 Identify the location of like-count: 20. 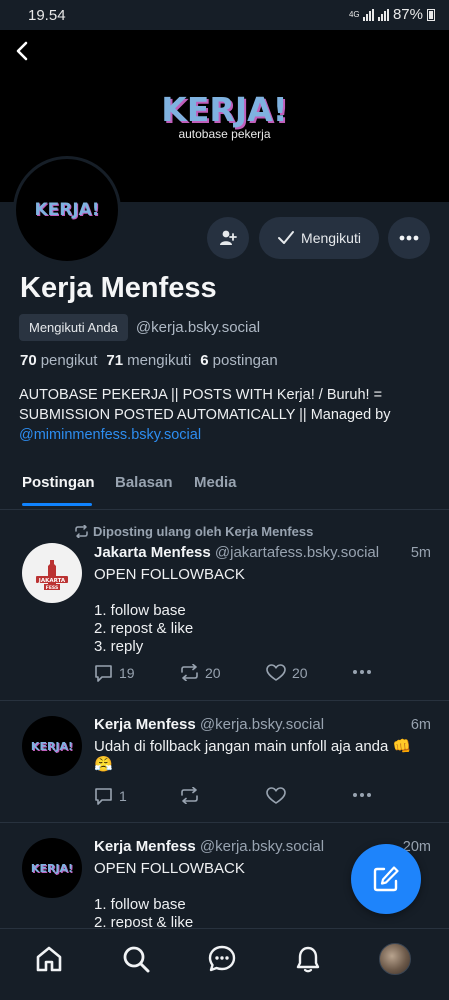
(300, 673).